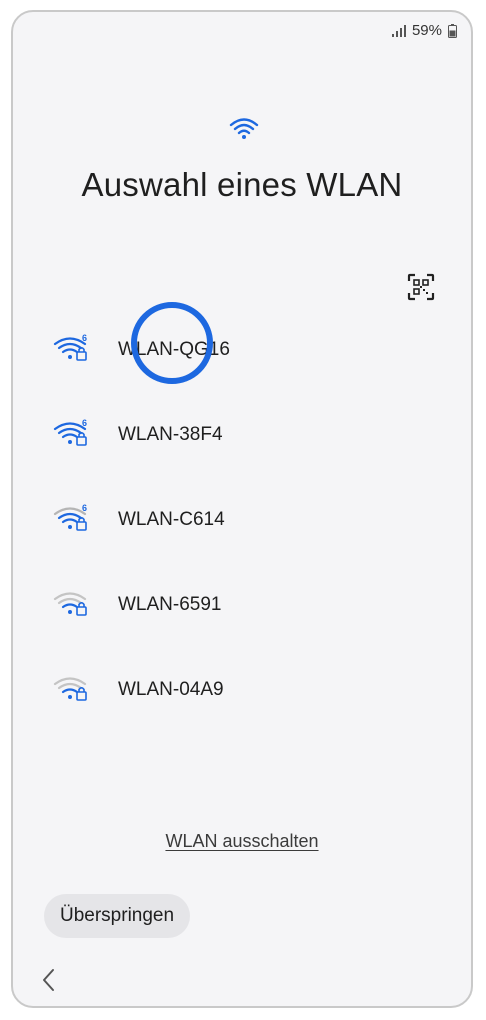 This screenshot has width=486, height=1020. I want to click on back-button, so click(49, 982).